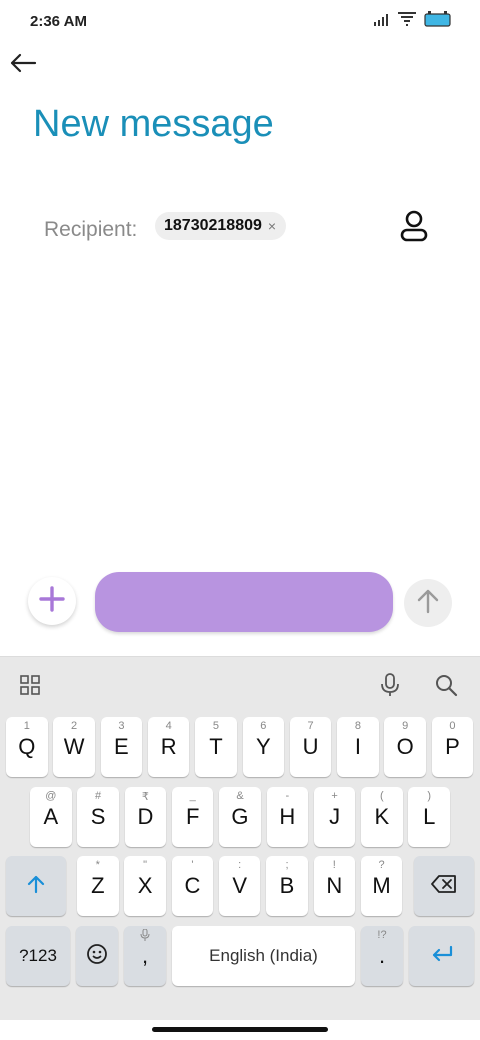 This screenshot has height=1040, width=480. I want to click on keyboard-toolbar, so click(240, 685).